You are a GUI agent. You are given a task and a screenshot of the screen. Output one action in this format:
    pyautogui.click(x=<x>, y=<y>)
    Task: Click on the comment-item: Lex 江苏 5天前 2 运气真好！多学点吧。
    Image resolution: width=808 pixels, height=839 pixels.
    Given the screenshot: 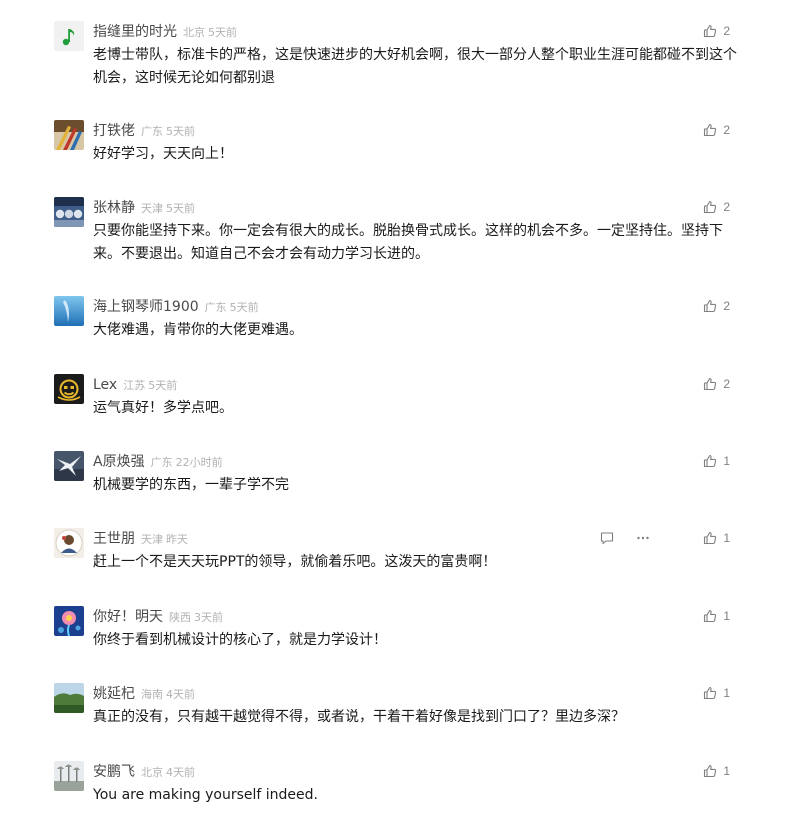 What is the action you would take?
    pyautogui.click(x=404, y=413)
    